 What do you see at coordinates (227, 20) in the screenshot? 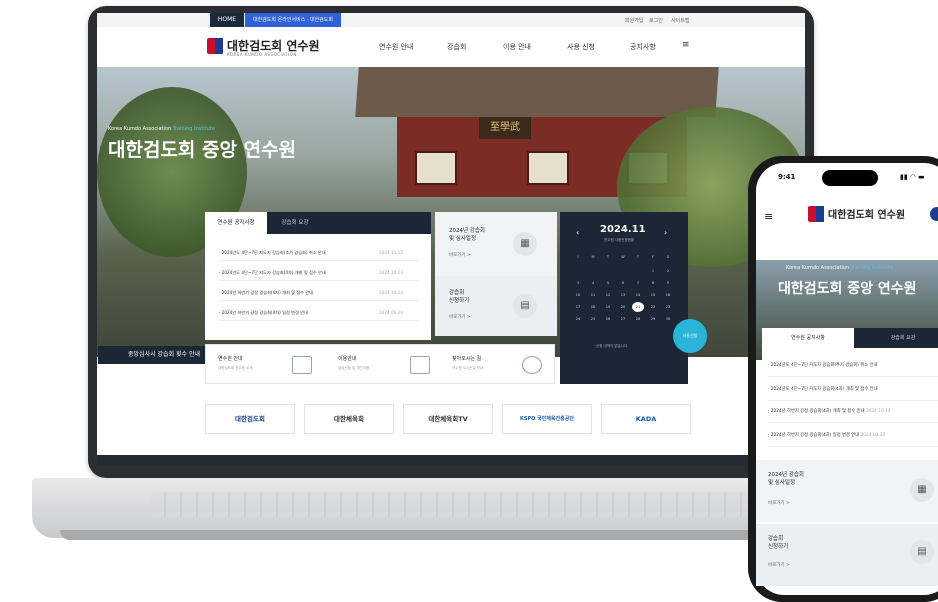
I see `home-link: HOME` at bounding box center [227, 20].